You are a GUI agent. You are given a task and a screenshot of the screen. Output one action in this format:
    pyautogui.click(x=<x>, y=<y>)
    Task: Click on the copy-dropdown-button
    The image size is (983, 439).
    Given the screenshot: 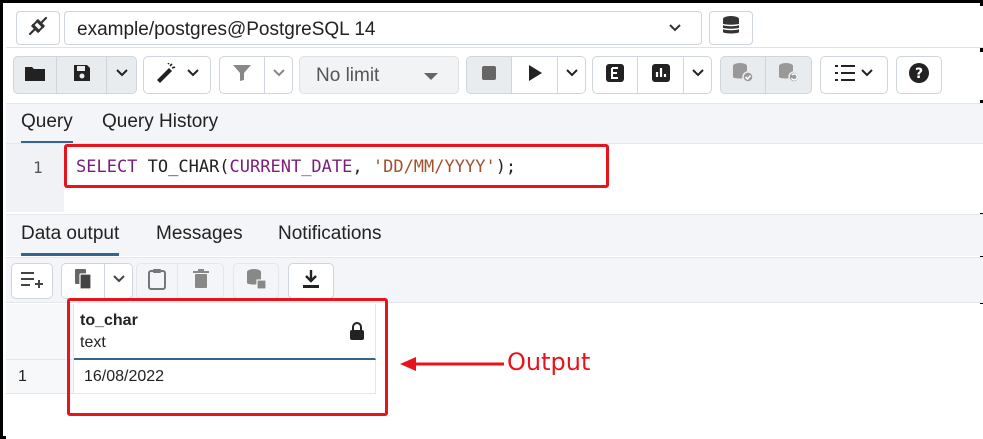 What is the action you would take?
    pyautogui.click(x=119, y=281)
    